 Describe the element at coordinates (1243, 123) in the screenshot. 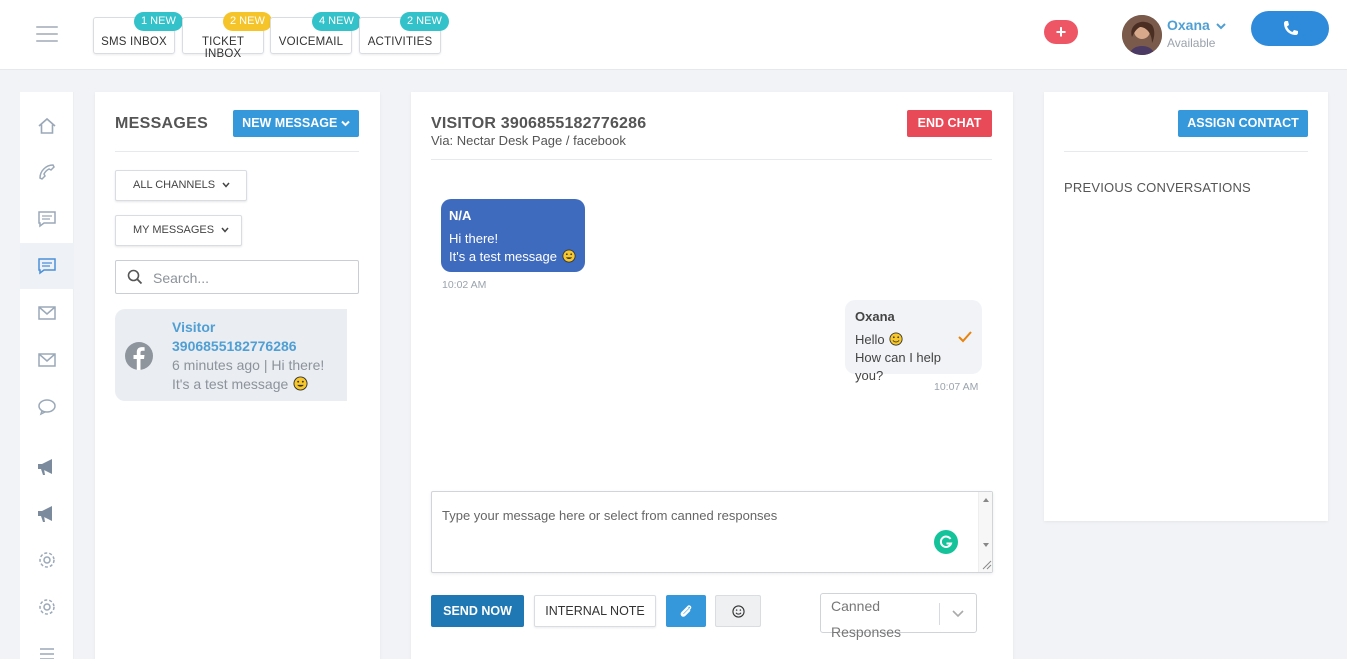

I see `assign-contact-button: ASSIGN CONTACT` at that location.